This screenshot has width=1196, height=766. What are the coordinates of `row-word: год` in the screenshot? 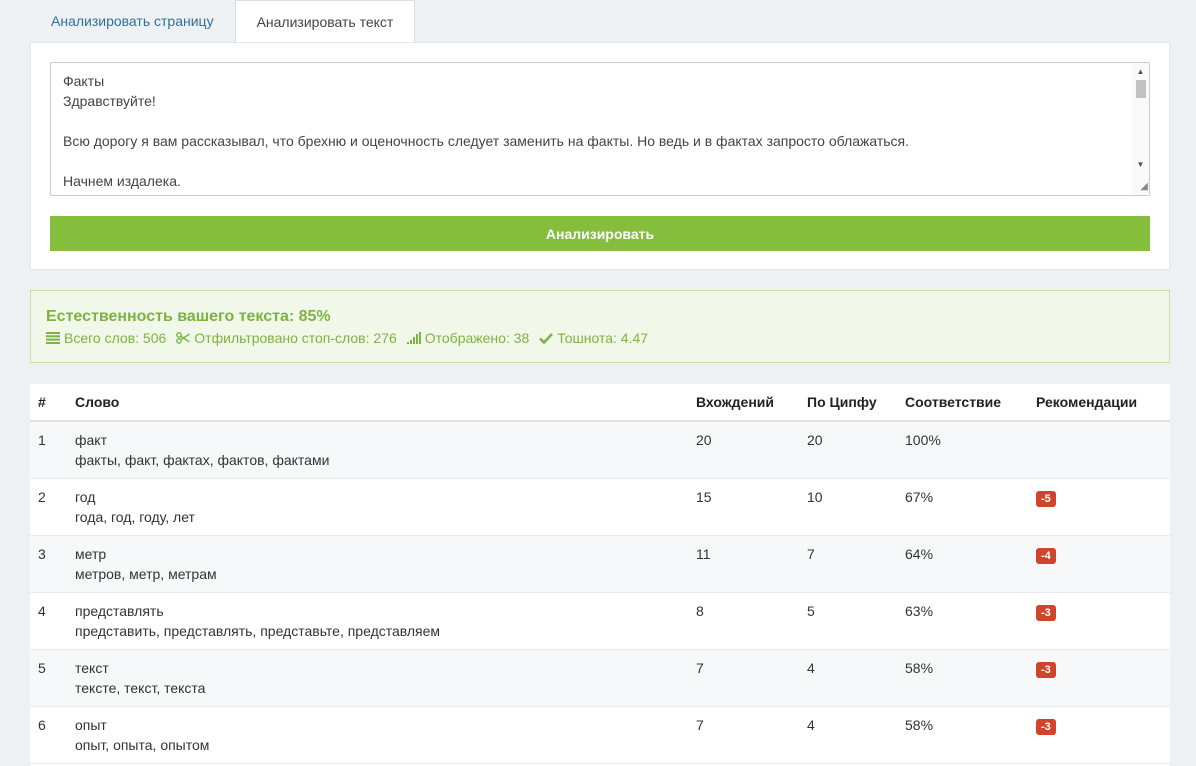 It's located at (85, 496).